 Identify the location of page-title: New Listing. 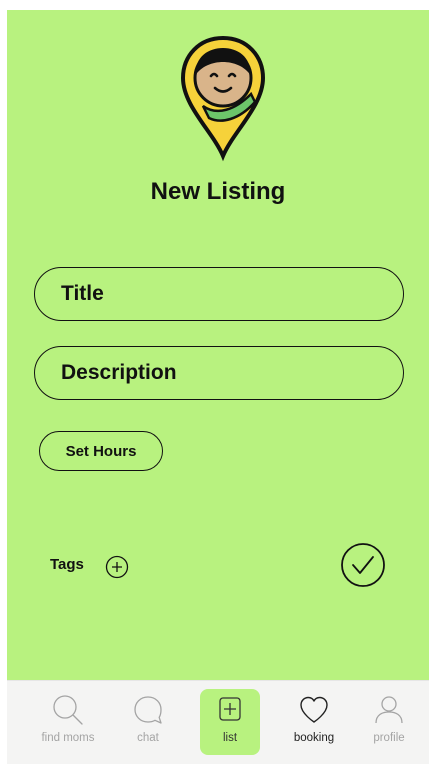
(218, 191).